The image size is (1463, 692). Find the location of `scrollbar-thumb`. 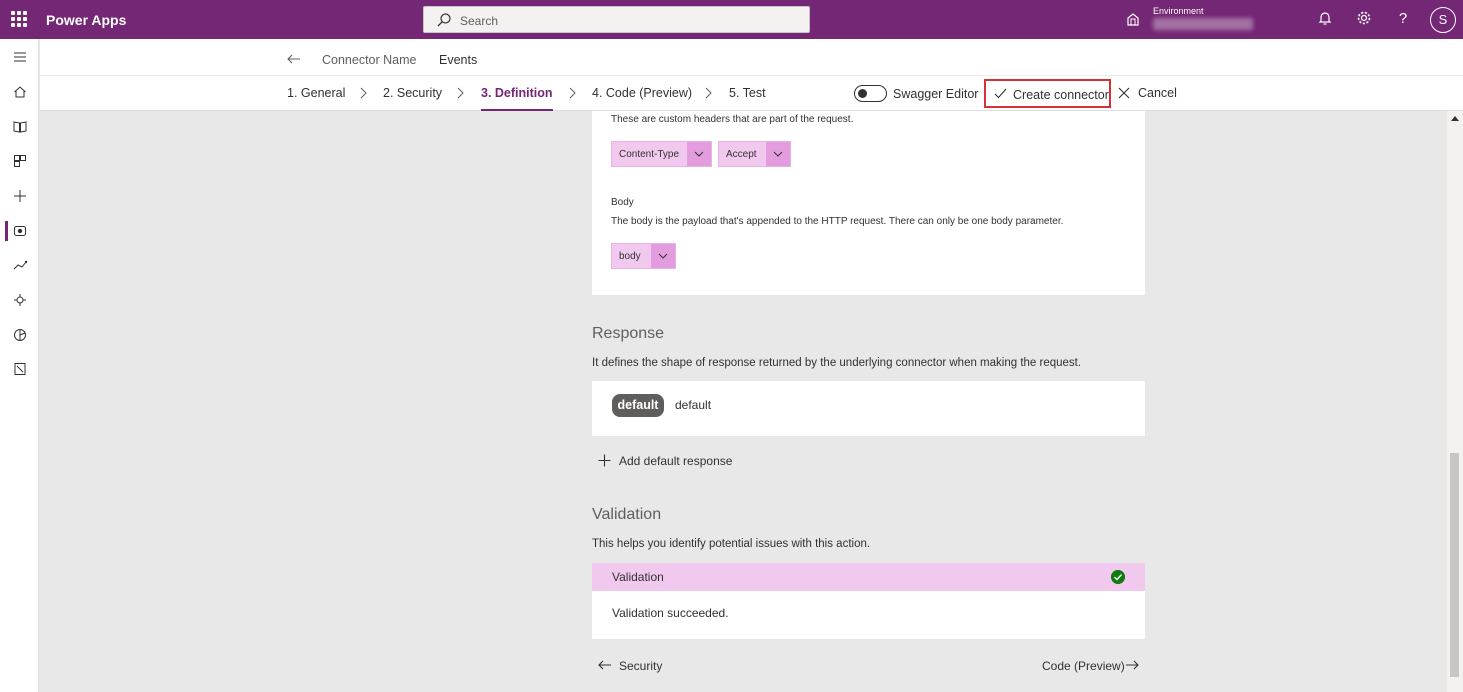

scrollbar-thumb is located at coordinates (1454, 565).